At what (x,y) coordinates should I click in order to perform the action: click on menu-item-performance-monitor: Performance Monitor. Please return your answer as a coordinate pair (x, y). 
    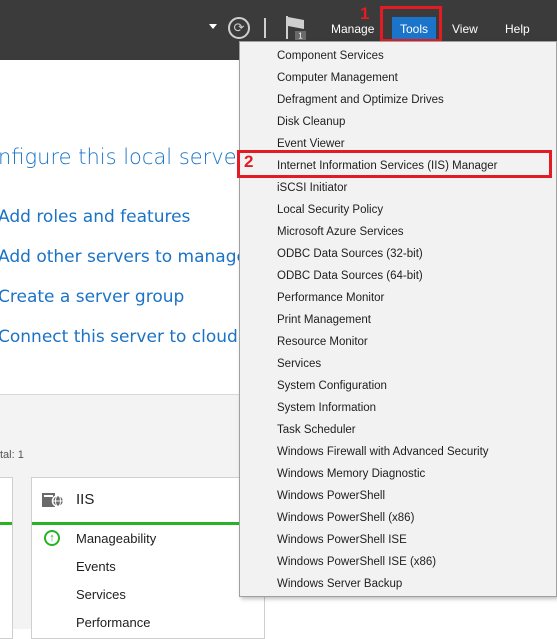
    Looking at the image, I should click on (330, 298).